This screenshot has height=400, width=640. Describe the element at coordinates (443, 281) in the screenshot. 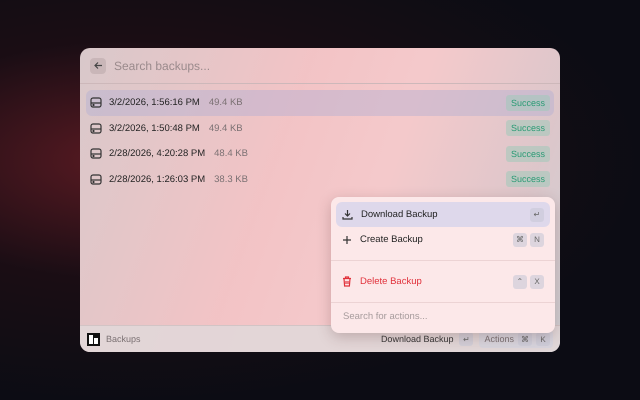

I see `menu-item: Delete Backup ⌃ X` at that location.